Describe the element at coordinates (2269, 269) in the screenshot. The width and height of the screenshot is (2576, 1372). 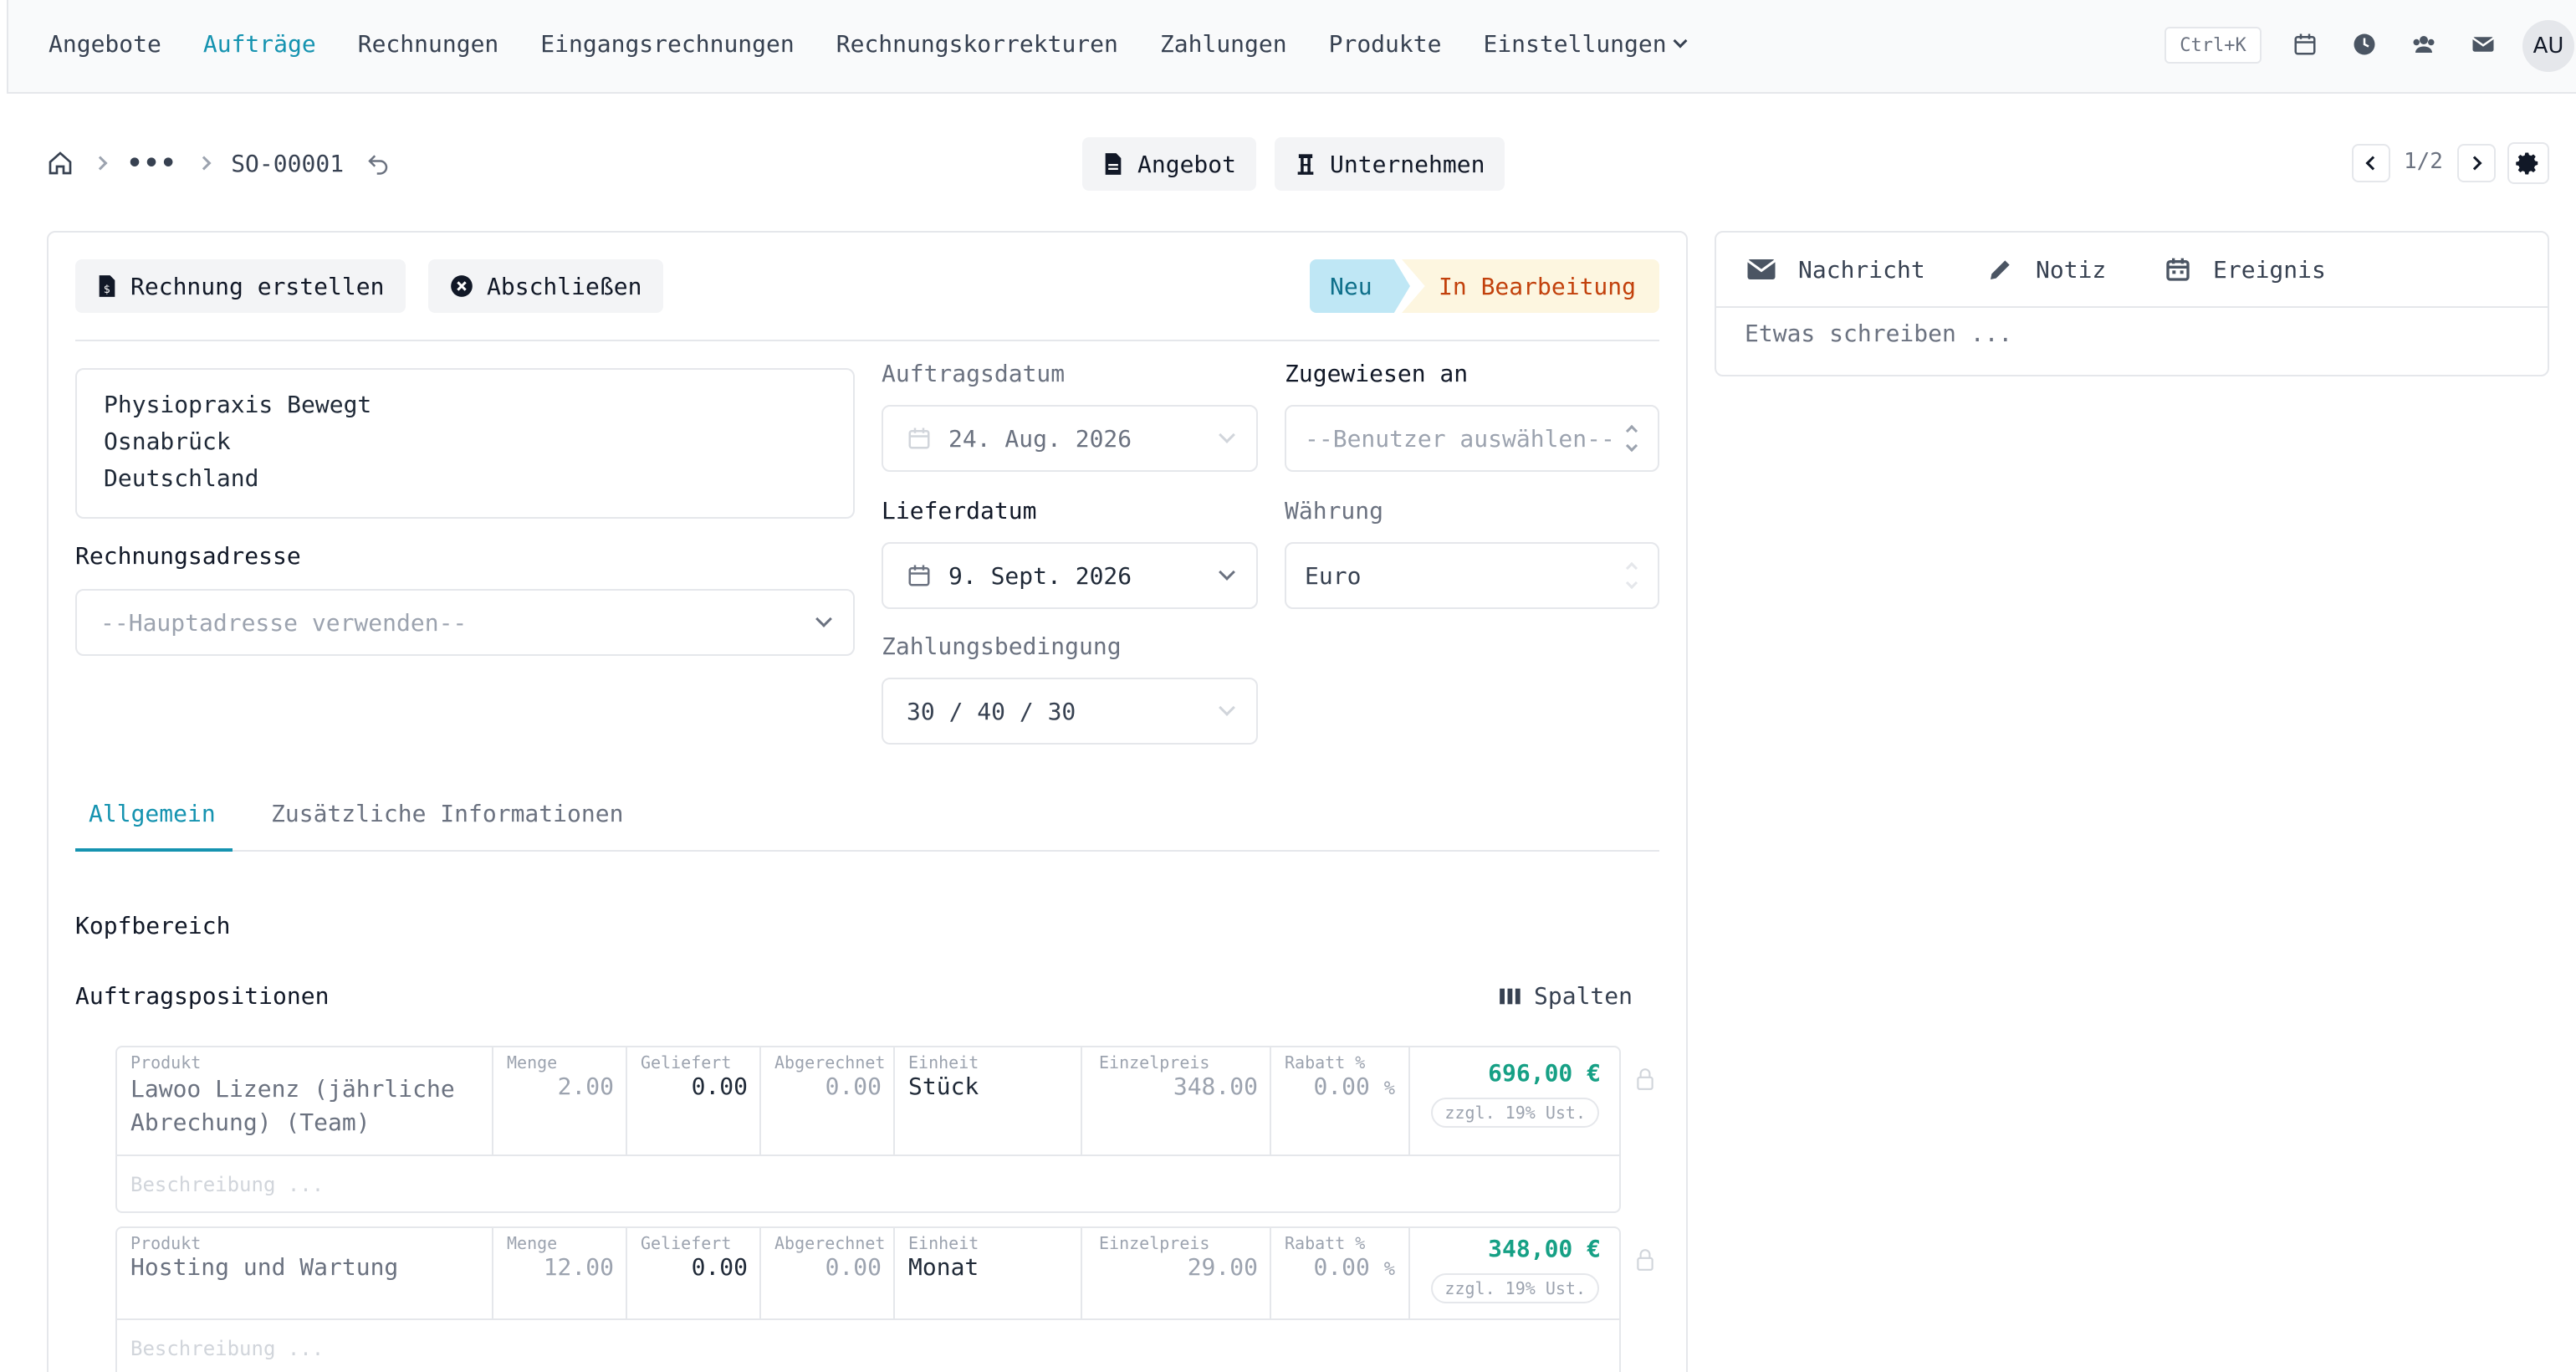
I see `event-button-label: Ereignis` at that location.